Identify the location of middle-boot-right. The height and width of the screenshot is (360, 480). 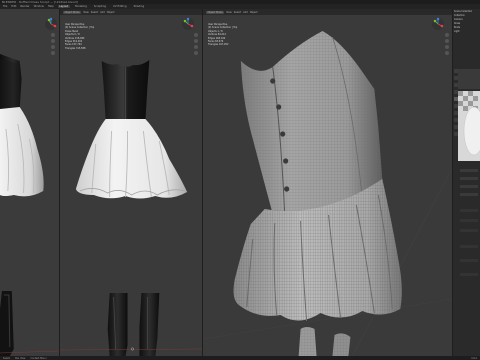
(149, 324).